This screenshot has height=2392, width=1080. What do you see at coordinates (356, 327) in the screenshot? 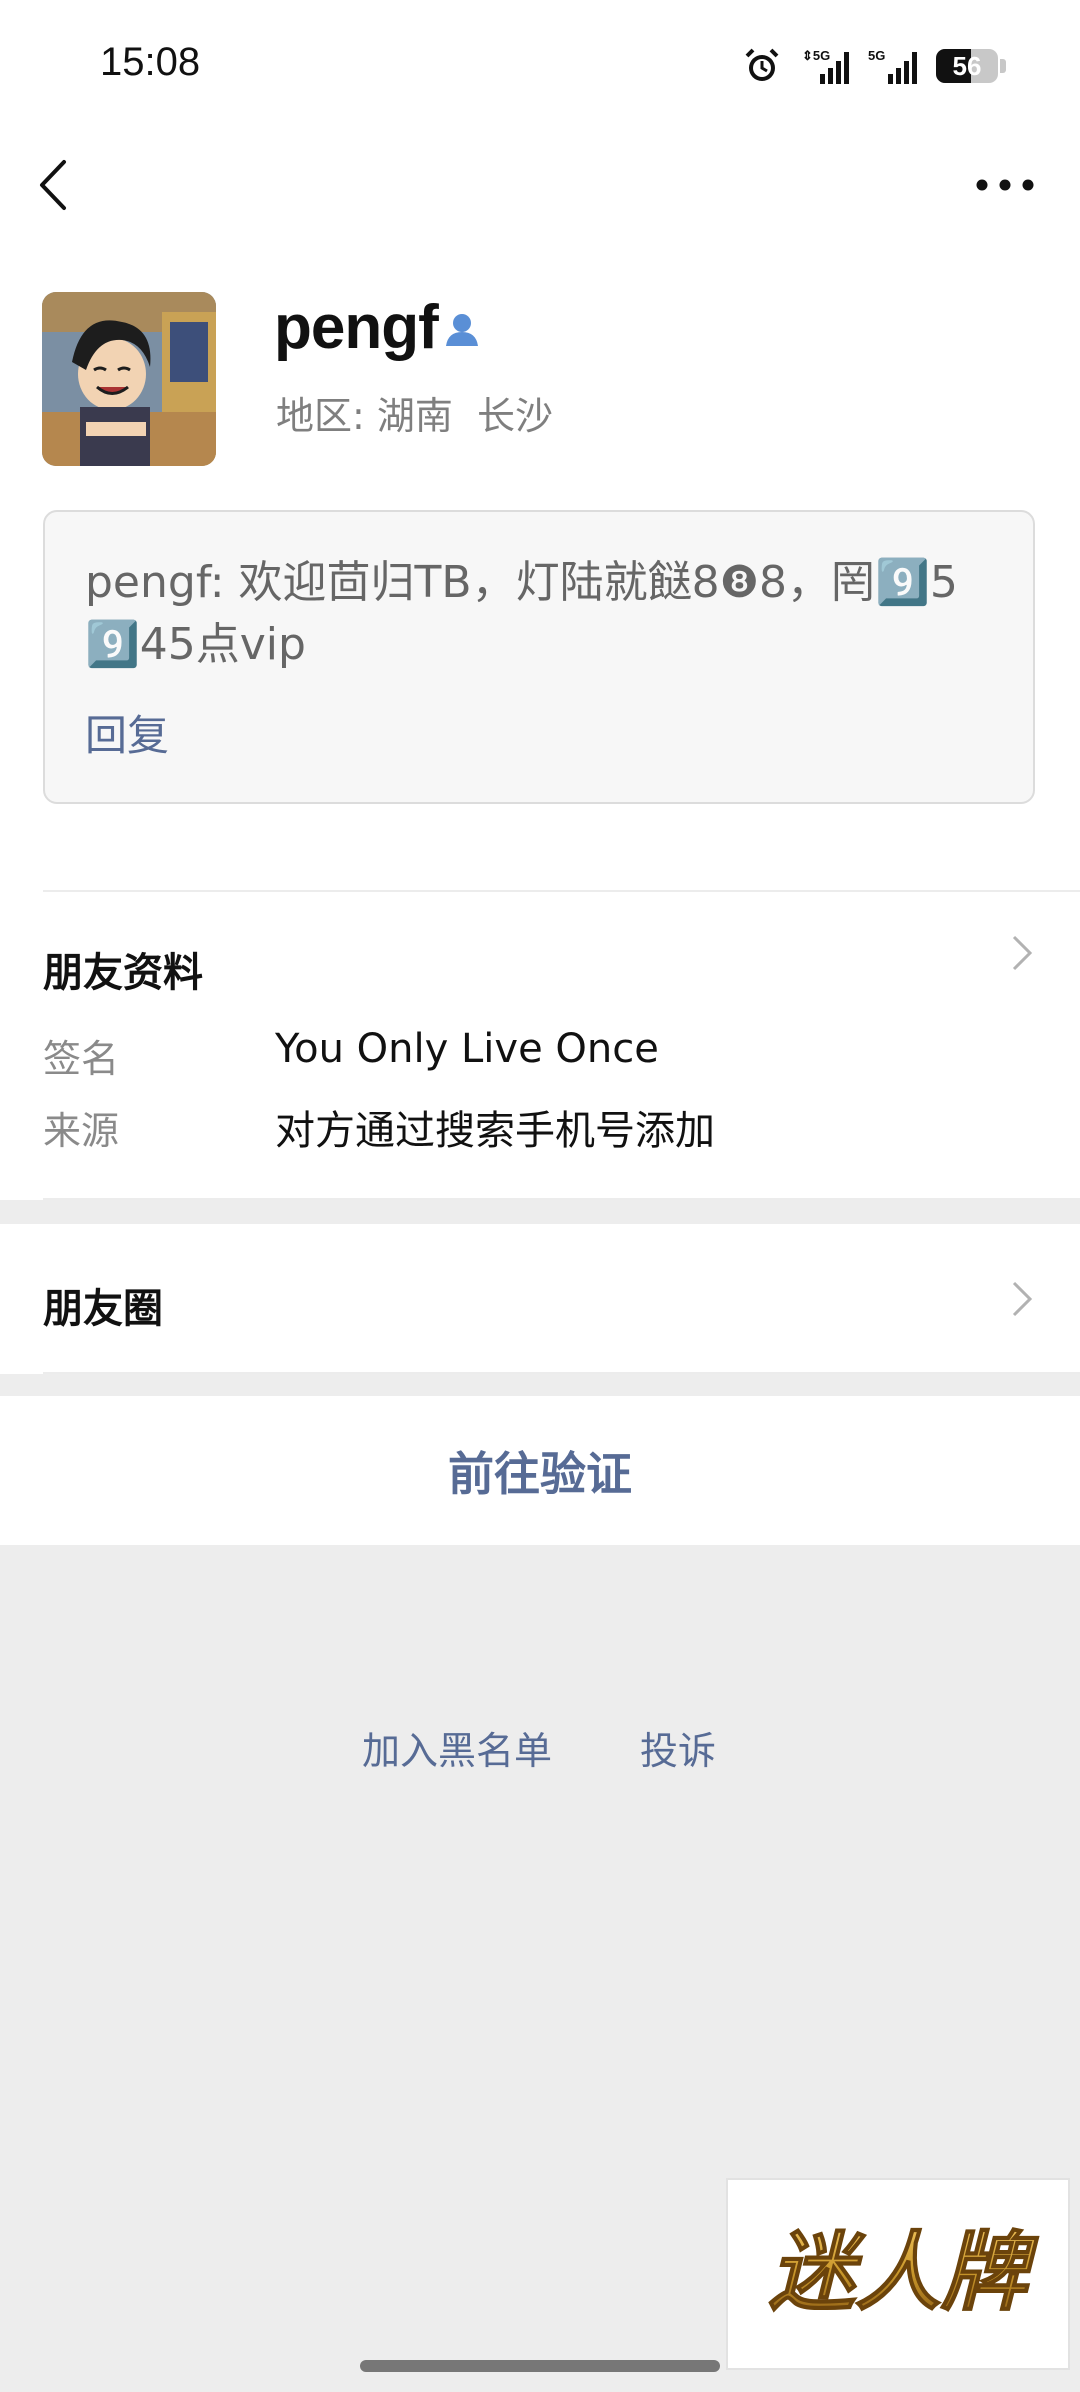
I see `profile-name: pengf` at bounding box center [356, 327].